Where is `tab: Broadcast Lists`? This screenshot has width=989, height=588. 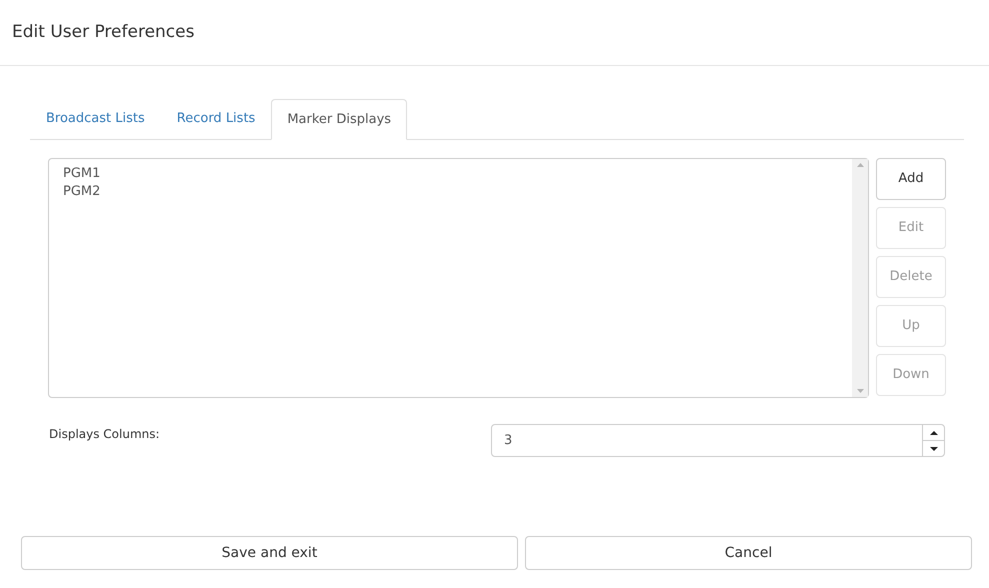
tab: Broadcast Lists is located at coordinates (95, 119).